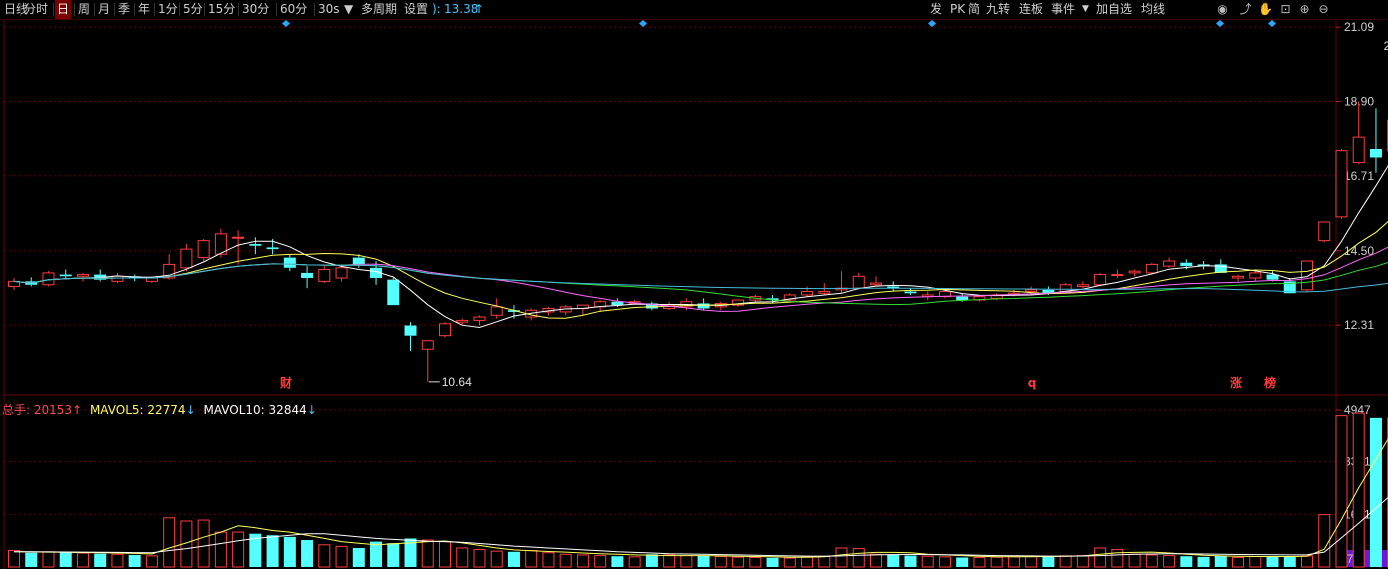 The image size is (1388, 569). Describe the element at coordinates (193, 9) in the screenshot. I see `period-tab-8: 5分` at that location.